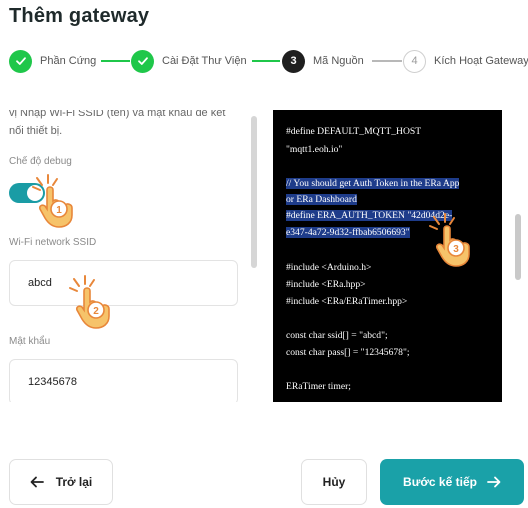 This screenshot has width=528, height=508. I want to click on code-line: ERaTimer timer;, so click(318, 386).